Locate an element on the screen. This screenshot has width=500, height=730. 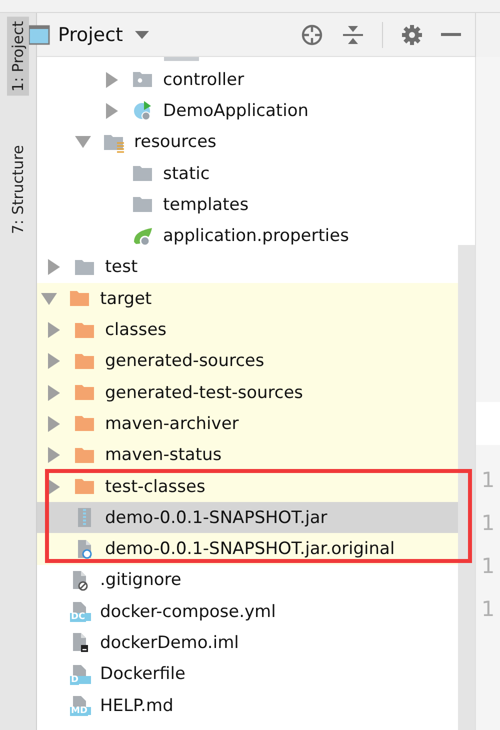
tree-item-label: demo-0.0.1-SNAPSHOT.jar.original is located at coordinates (250, 549).